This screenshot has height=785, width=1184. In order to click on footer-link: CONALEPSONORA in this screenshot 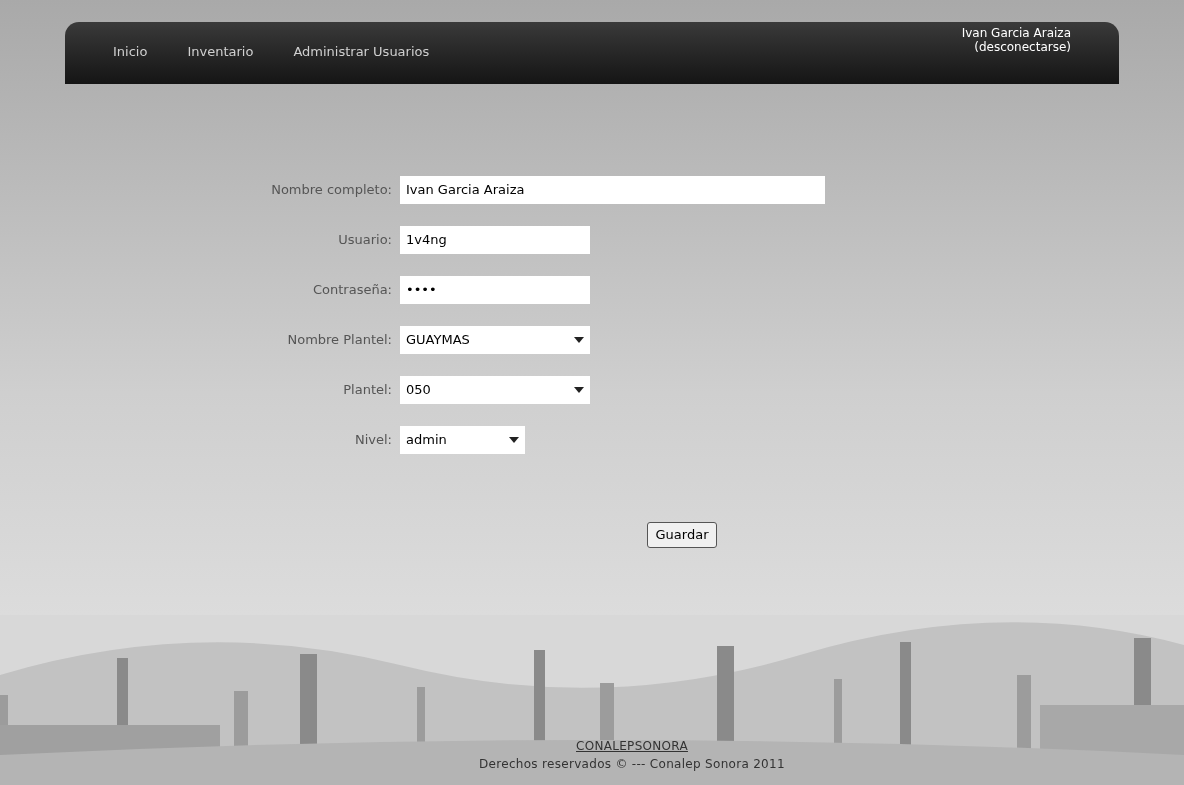, I will do `click(632, 746)`.